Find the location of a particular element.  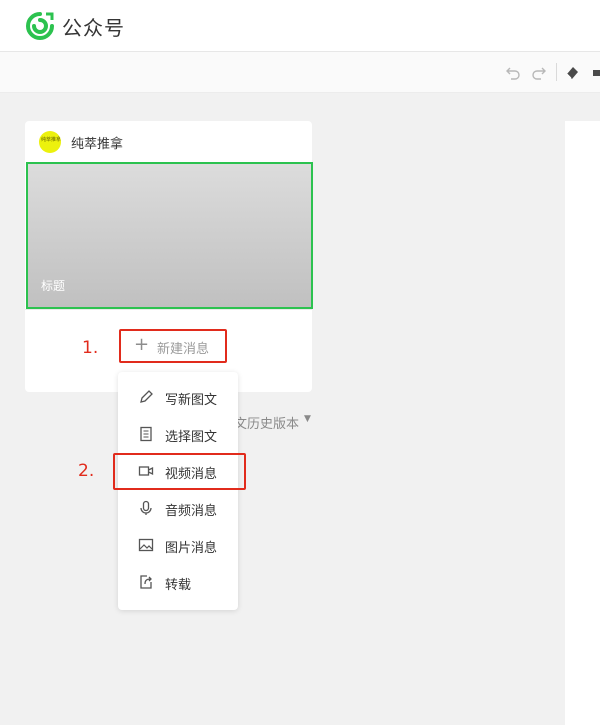

editor-panel is located at coordinates (582, 423).